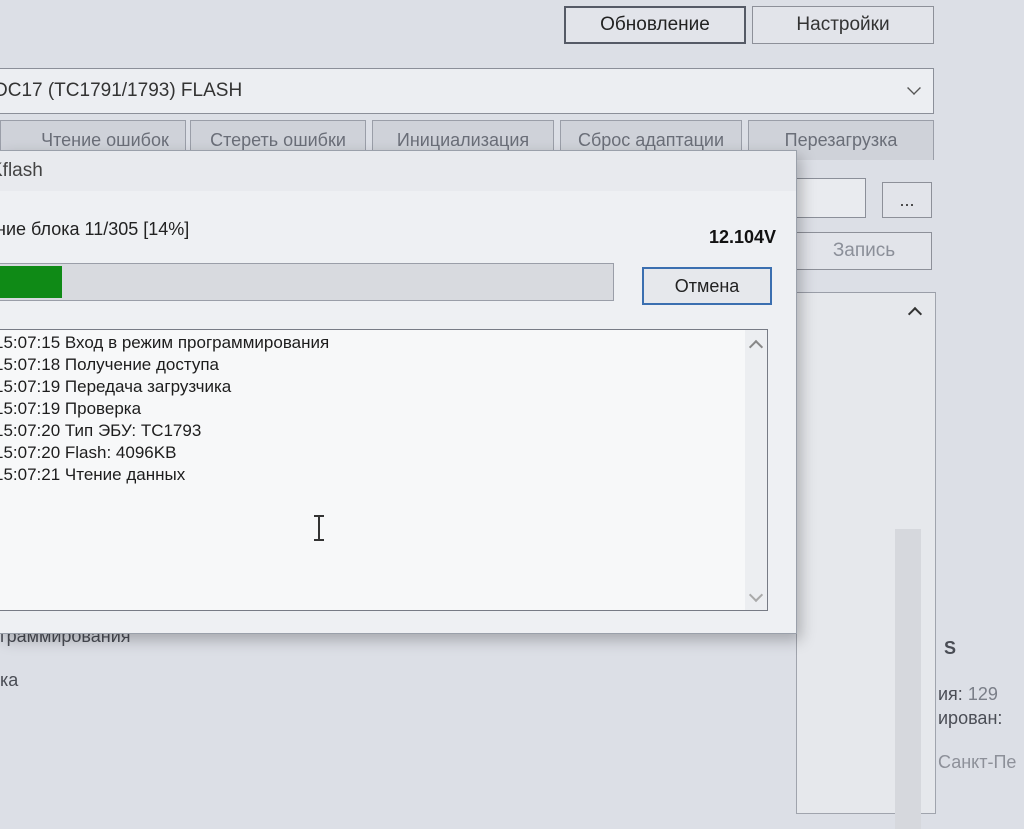  What do you see at coordinates (71, 408) in the screenshot?
I see `log-line: 15:07:19 Проверка` at bounding box center [71, 408].